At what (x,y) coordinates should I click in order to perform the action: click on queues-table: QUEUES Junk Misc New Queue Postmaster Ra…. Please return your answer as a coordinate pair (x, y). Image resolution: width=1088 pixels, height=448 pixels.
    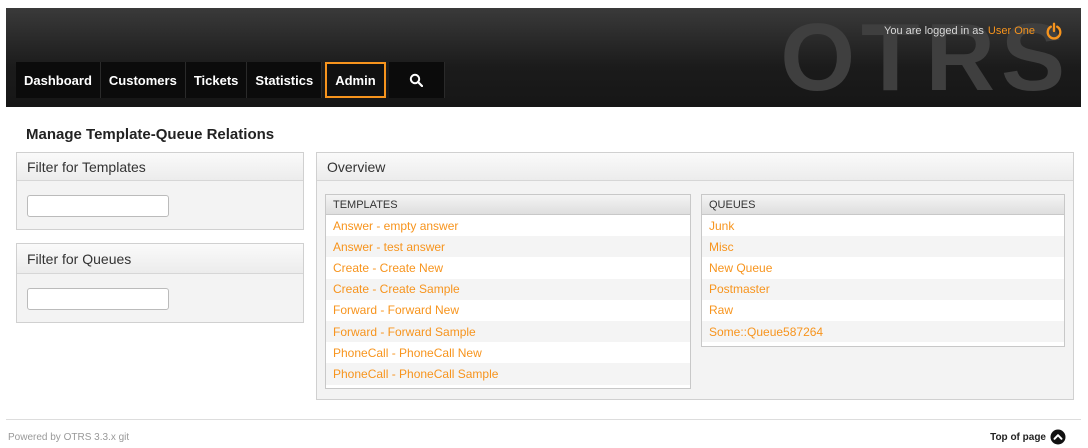
    Looking at the image, I should click on (883, 270).